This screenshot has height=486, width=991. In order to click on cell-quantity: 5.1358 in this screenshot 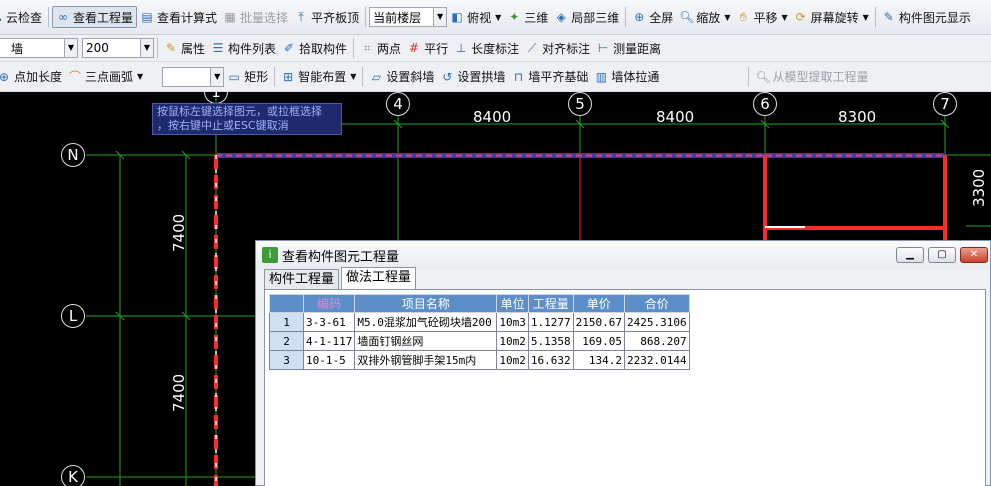, I will do `click(550, 341)`.